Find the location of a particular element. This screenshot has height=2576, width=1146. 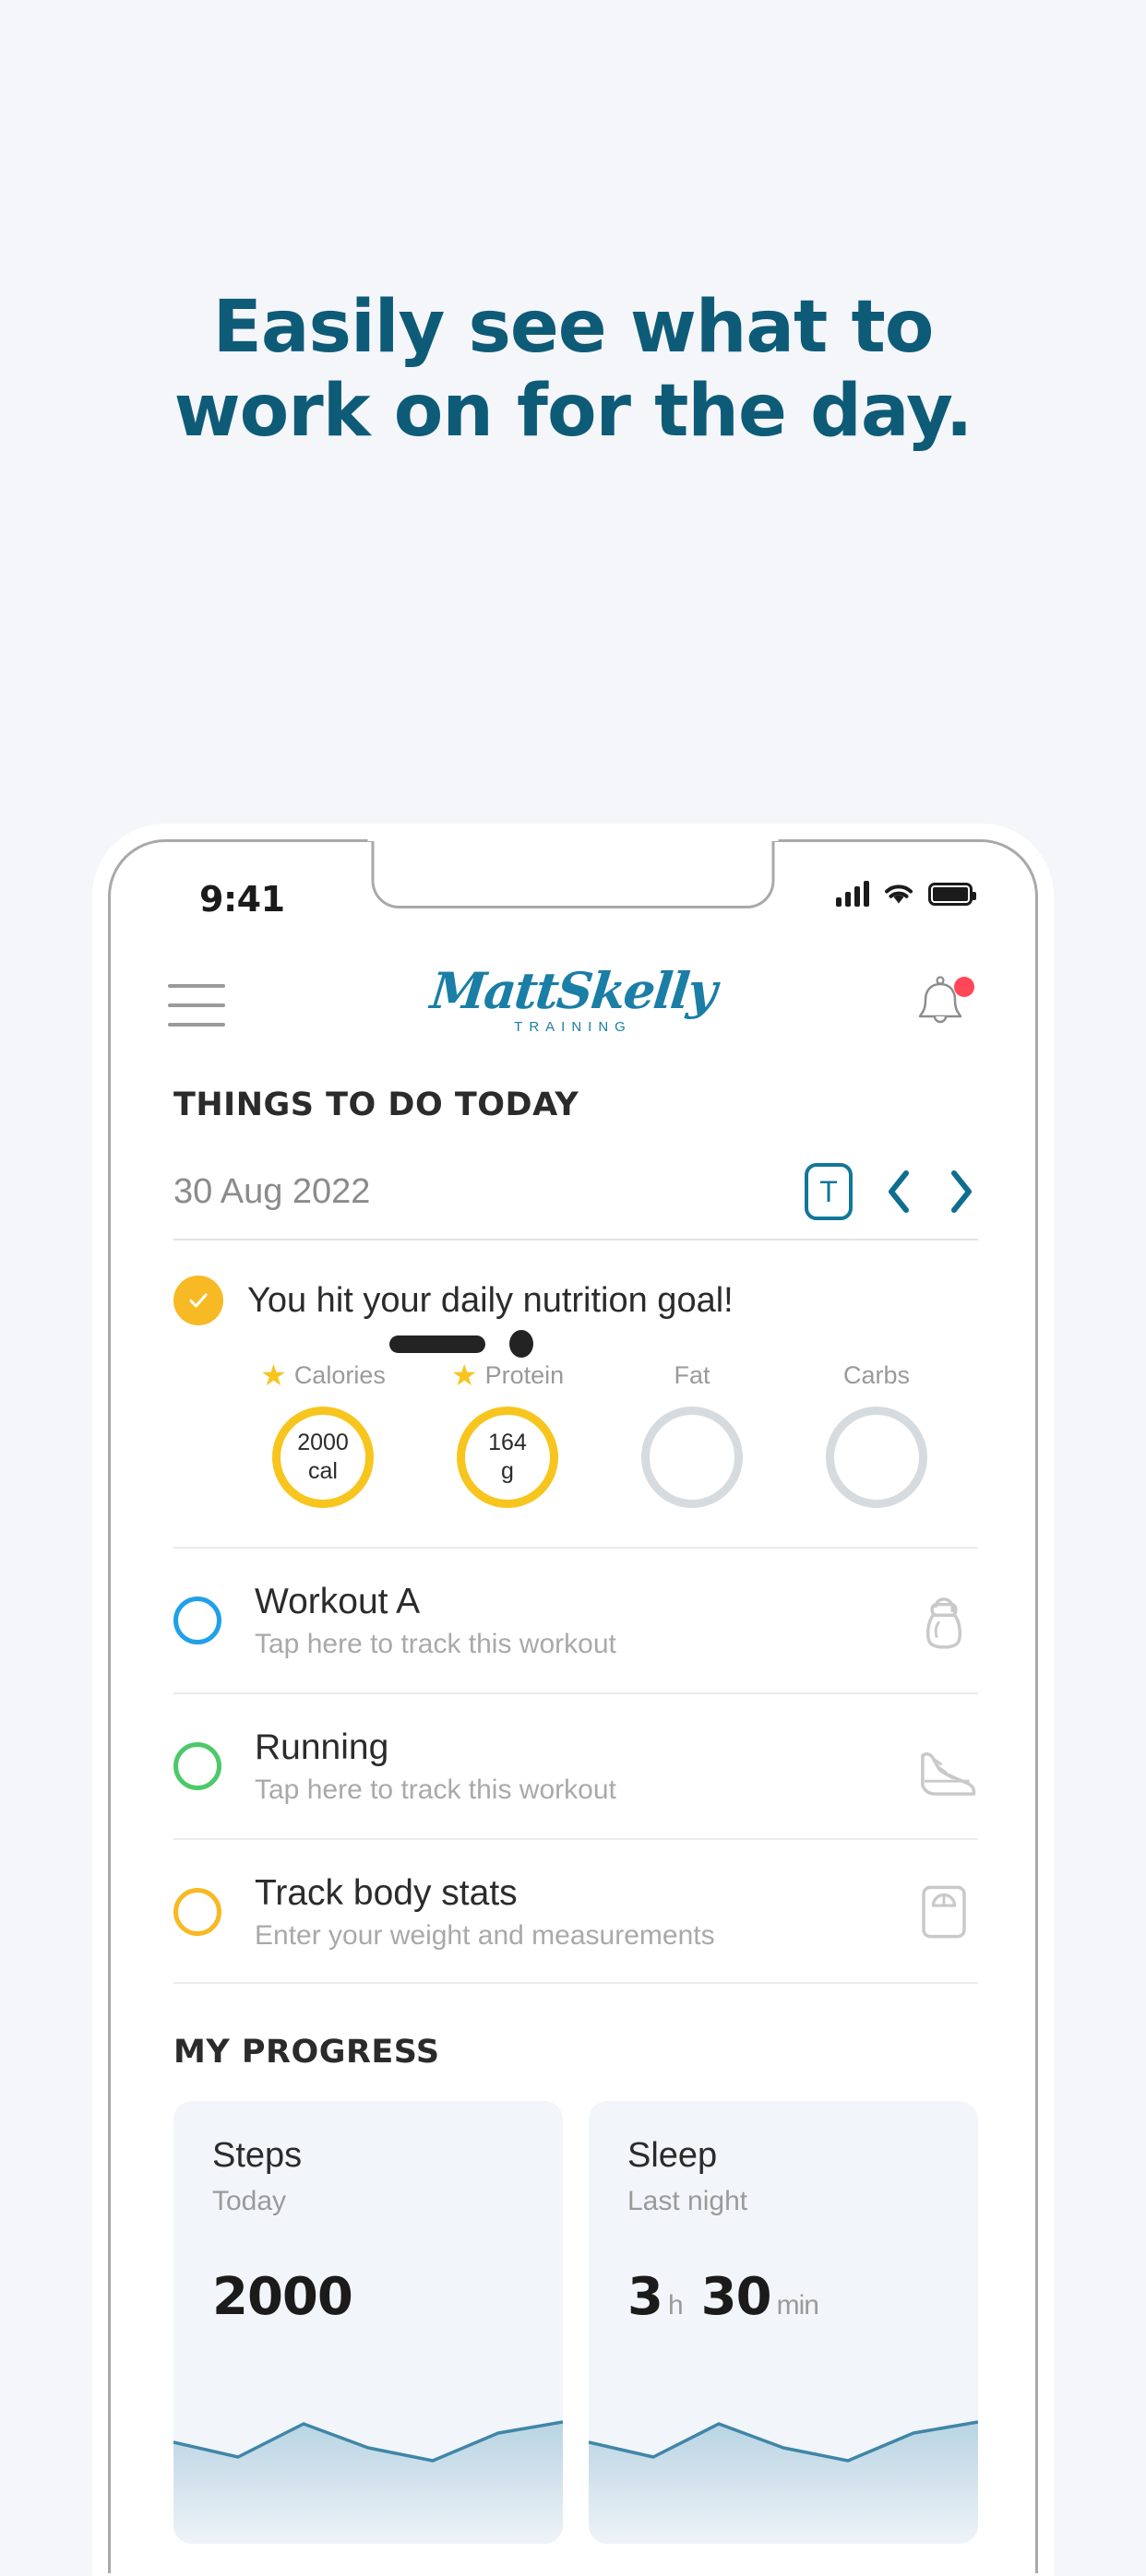

check-circle-icon is located at coordinates (198, 1300).